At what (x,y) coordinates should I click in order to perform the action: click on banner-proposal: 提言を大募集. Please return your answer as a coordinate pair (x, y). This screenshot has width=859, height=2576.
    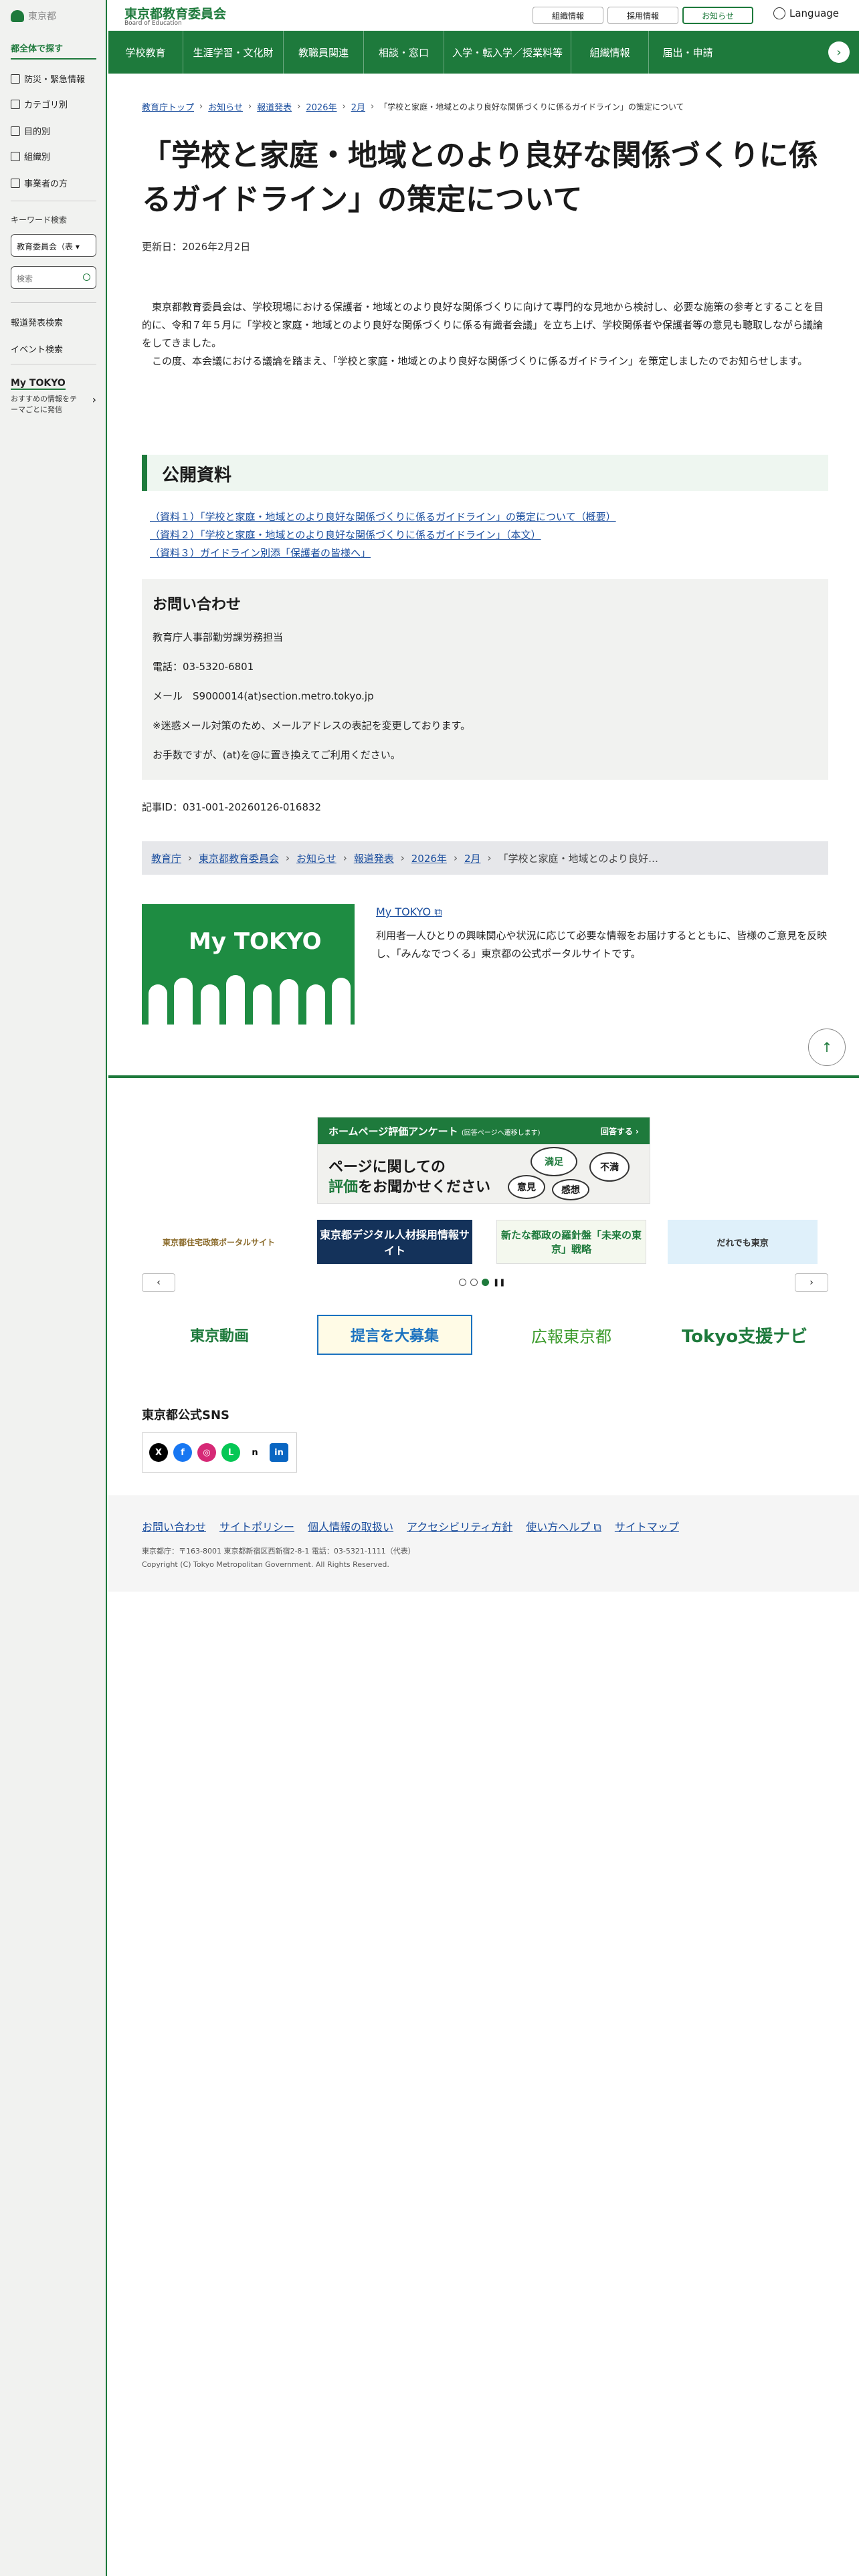
    Looking at the image, I should click on (394, 1335).